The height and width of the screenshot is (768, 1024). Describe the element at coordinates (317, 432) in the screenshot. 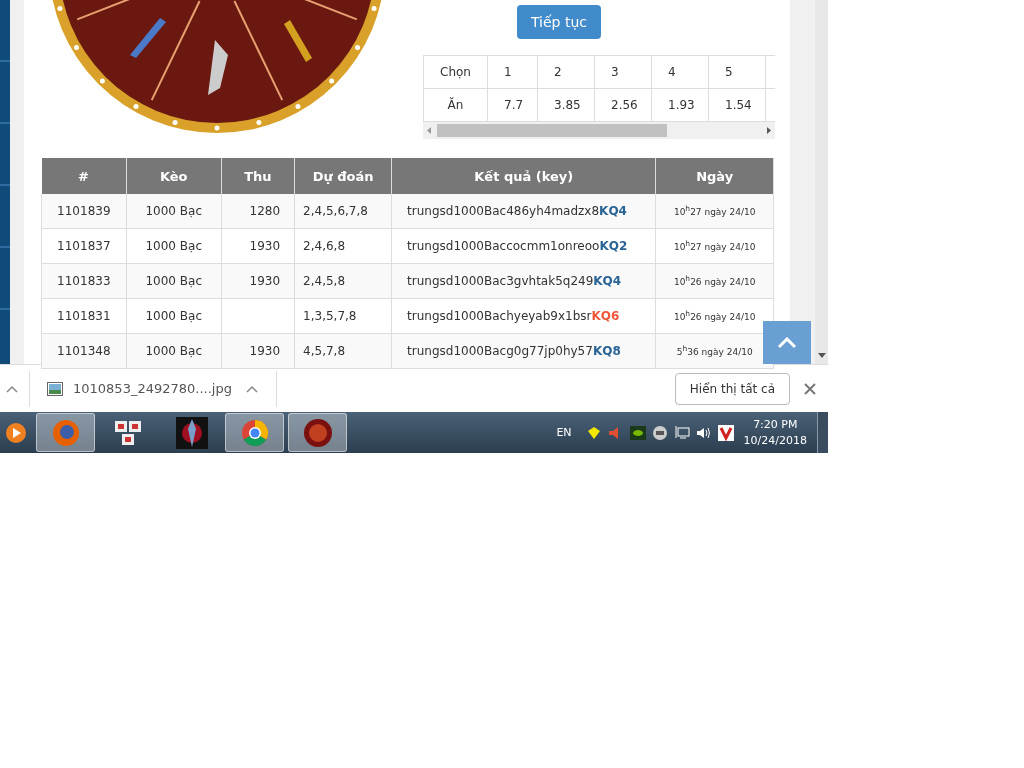

I see `game-app-icon` at that location.